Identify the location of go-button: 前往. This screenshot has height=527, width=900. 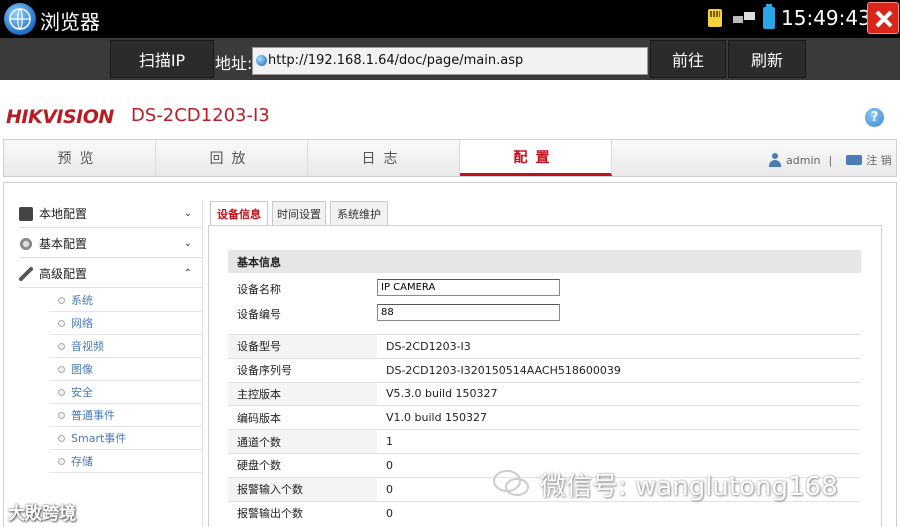
(688, 59).